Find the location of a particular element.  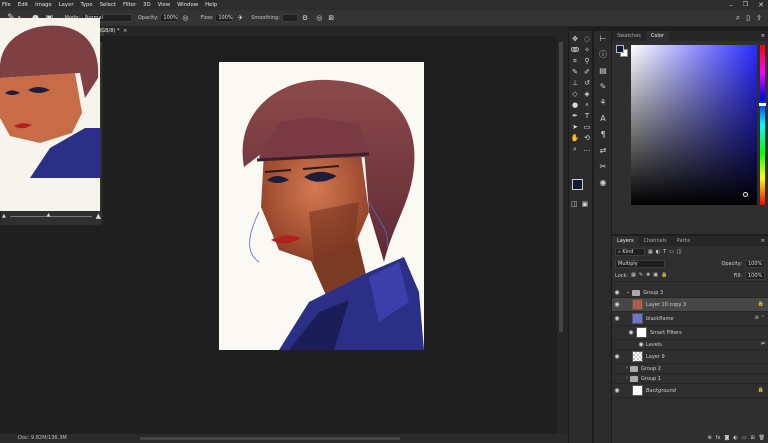

quick-select-tool-icon: ✧ is located at coordinates (587, 50).